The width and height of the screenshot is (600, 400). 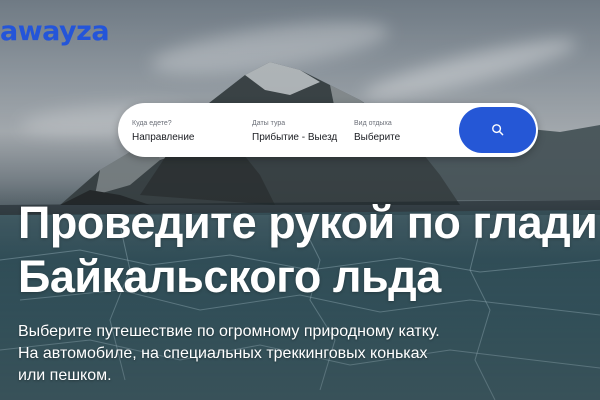 I want to click on headline-line-2: Байкальского льда, so click(x=229, y=276).